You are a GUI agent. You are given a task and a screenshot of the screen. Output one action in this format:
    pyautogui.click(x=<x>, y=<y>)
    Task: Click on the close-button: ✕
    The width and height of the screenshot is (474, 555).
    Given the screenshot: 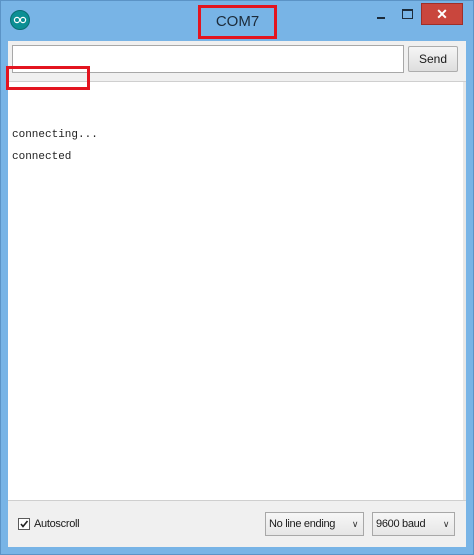 What is the action you would take?
    pyautogui.click(x=442, y=14)
    